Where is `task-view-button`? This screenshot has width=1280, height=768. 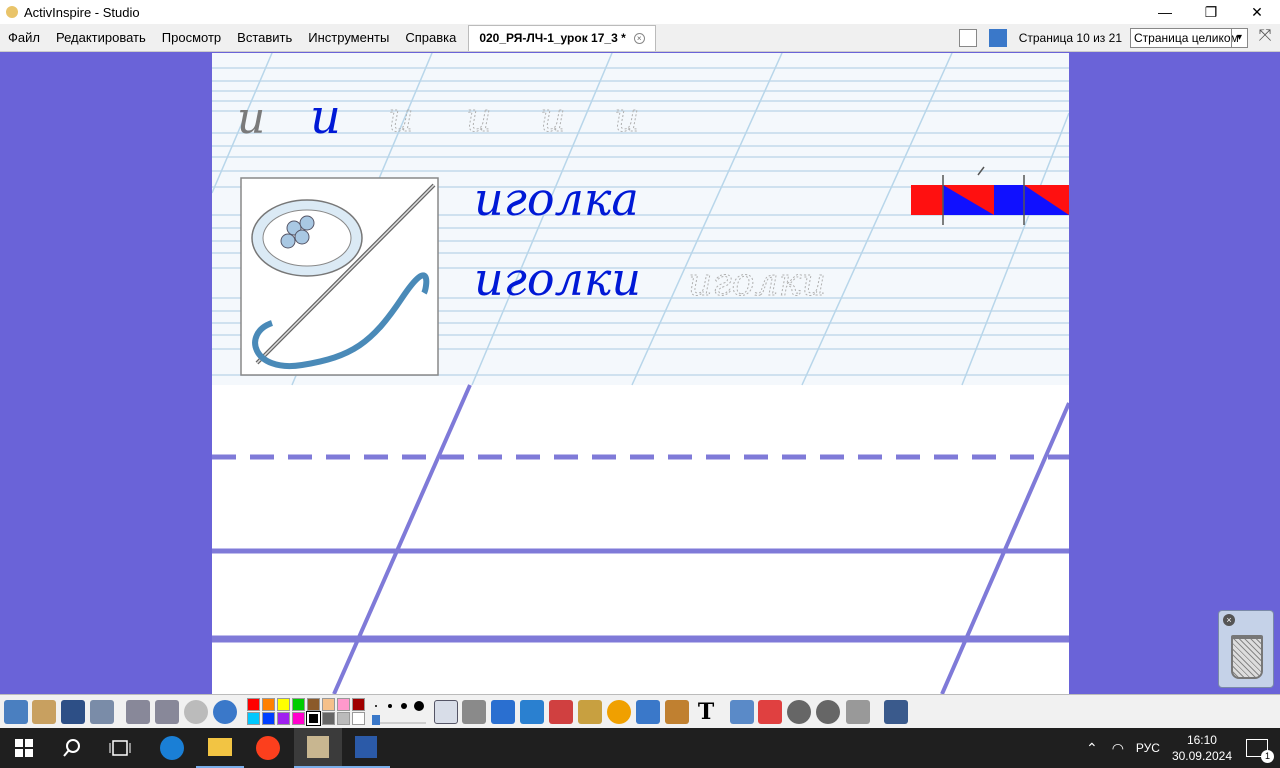 task-view-button is located at coordinates (120, 748).